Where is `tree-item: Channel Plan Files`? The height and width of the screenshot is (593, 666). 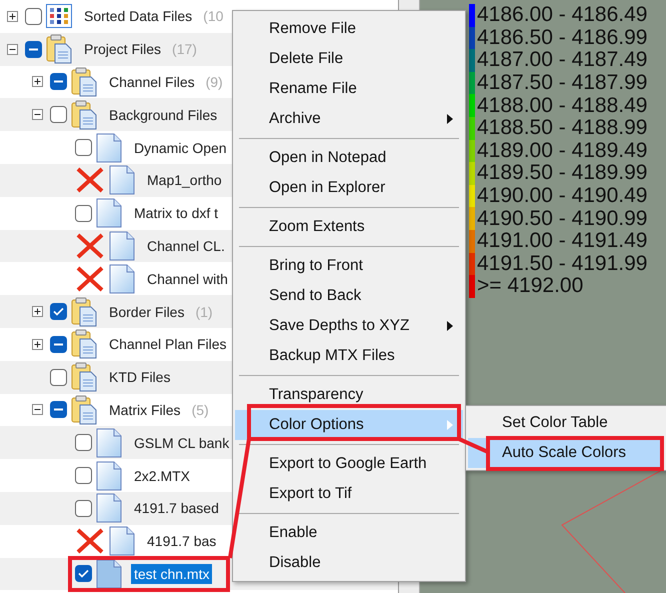
tree-item: Channel Plan Files is located at coordinates (168, 344).